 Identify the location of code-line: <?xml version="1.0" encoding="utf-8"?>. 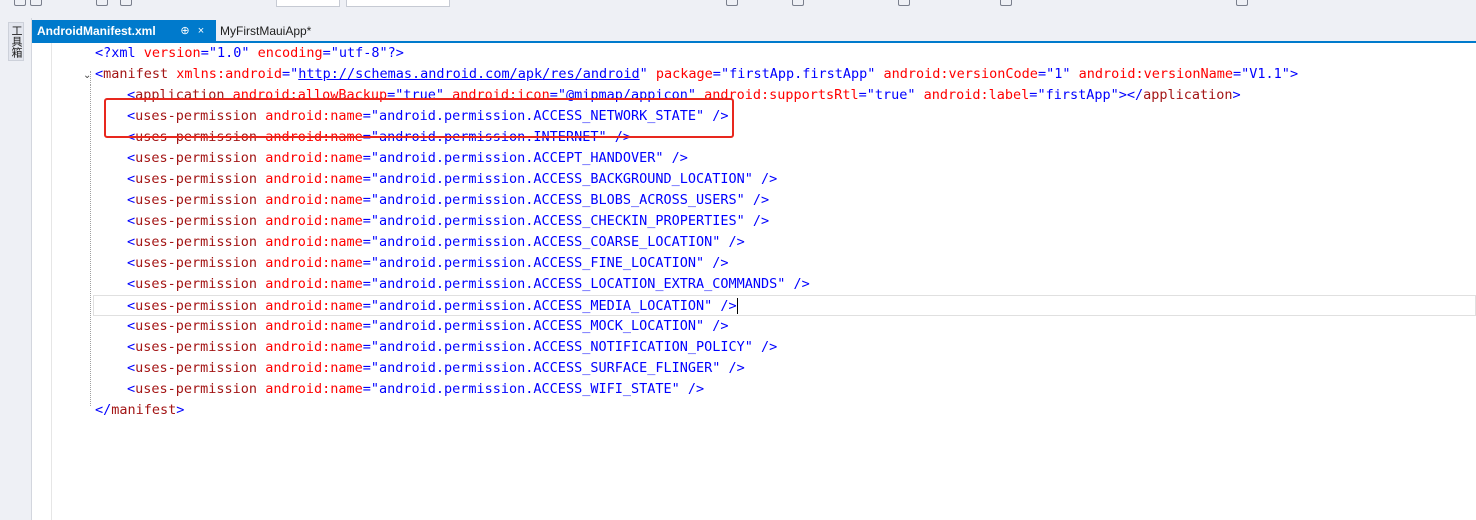
(249, 53).